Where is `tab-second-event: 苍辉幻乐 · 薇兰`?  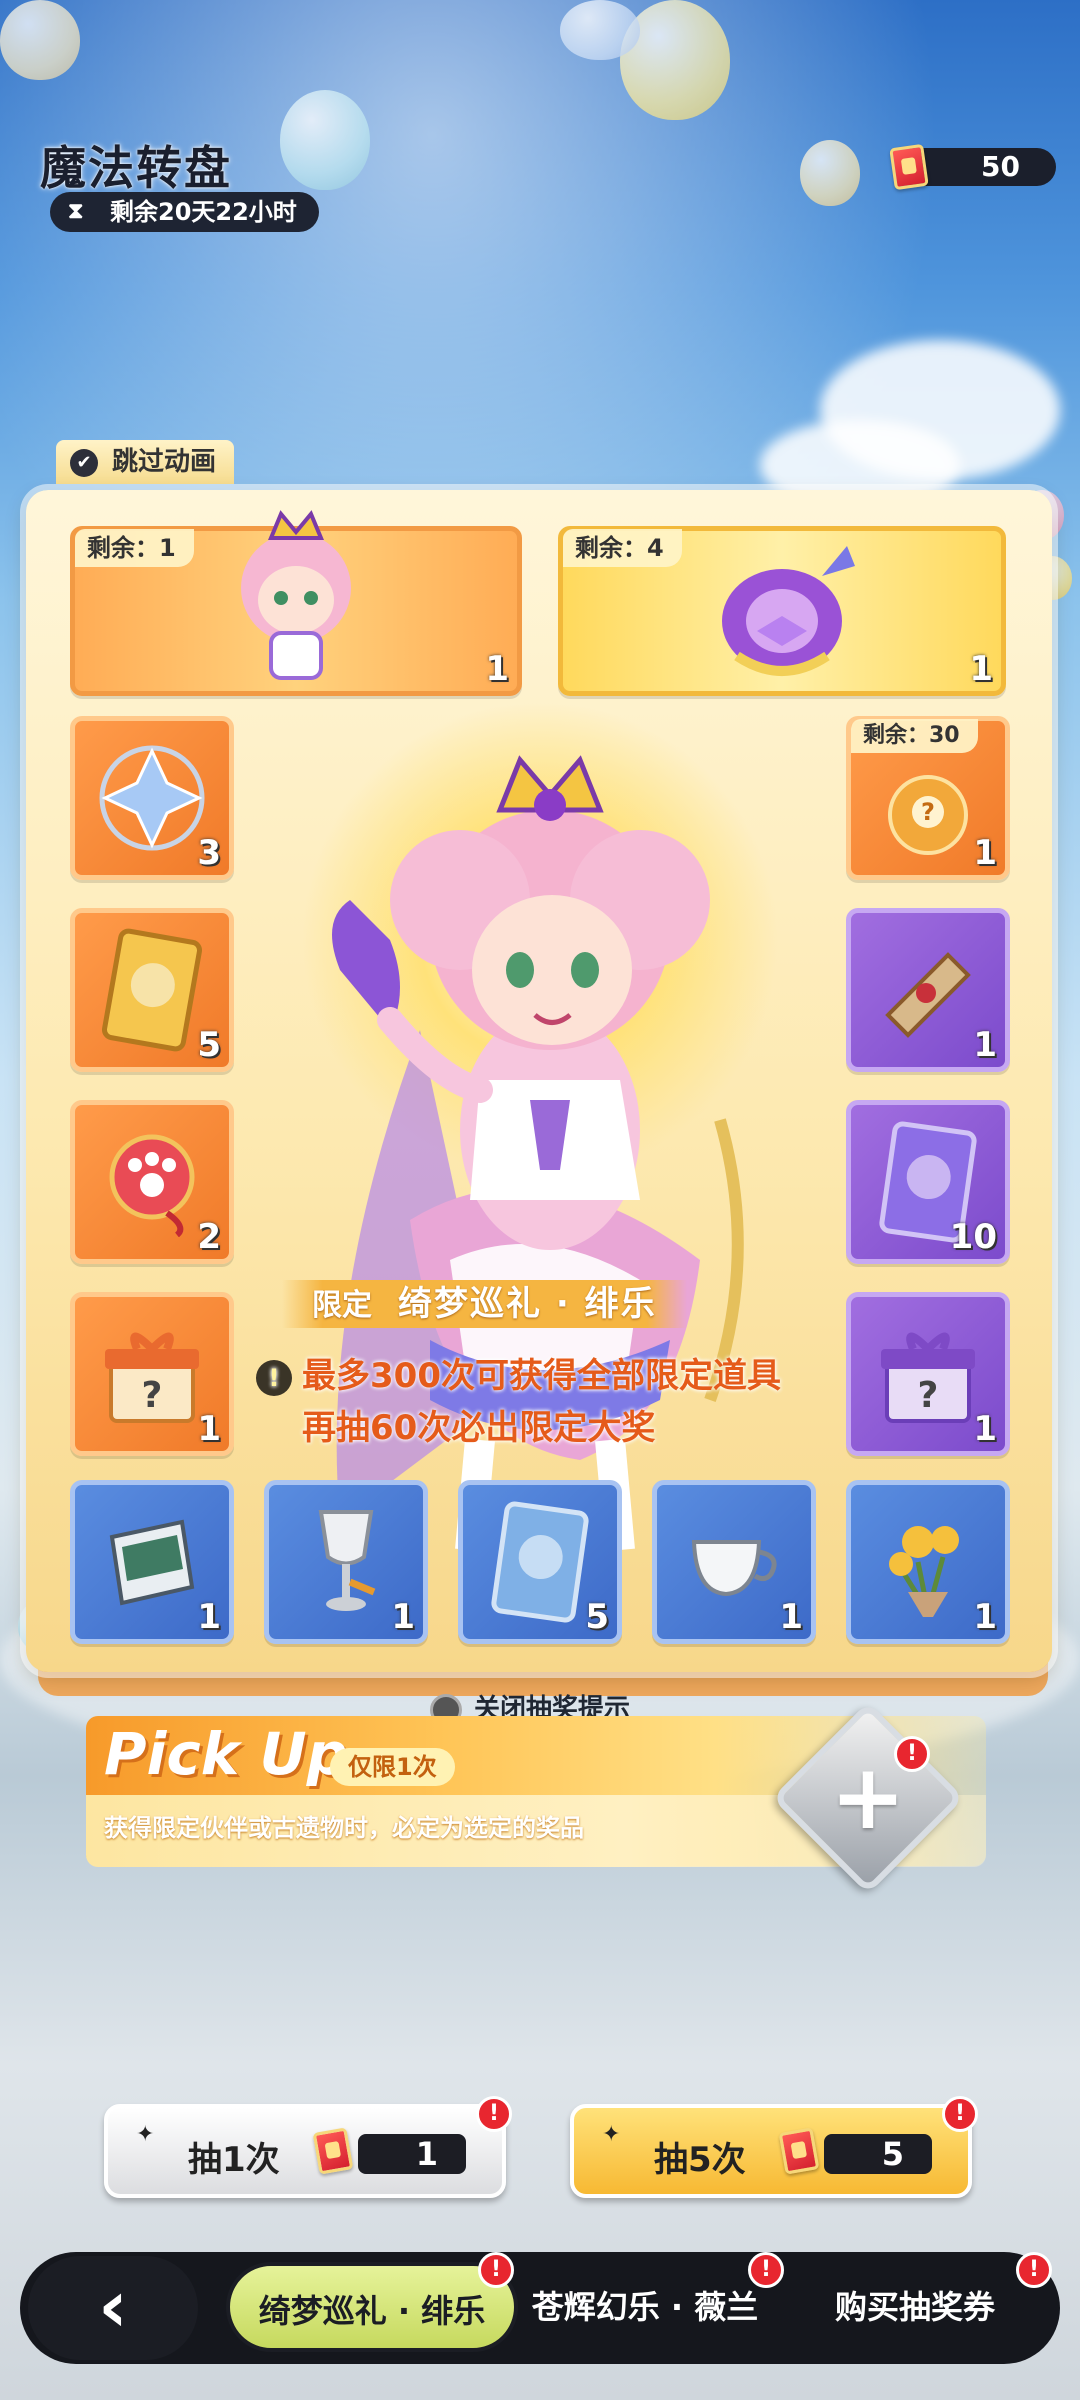 tab-second-event: 苍辉幻乐 · 薇兰 is located at coordinates (645, 2307).